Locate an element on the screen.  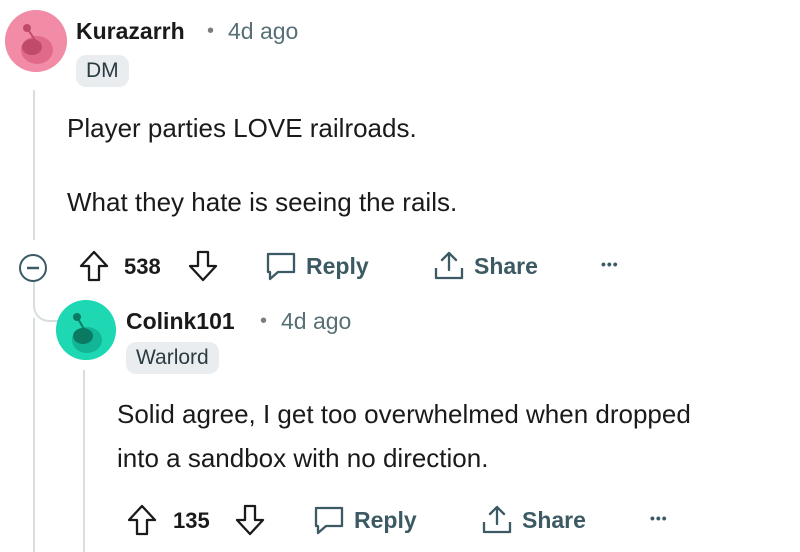
collapse-icon is located at coordinates (33, 268).